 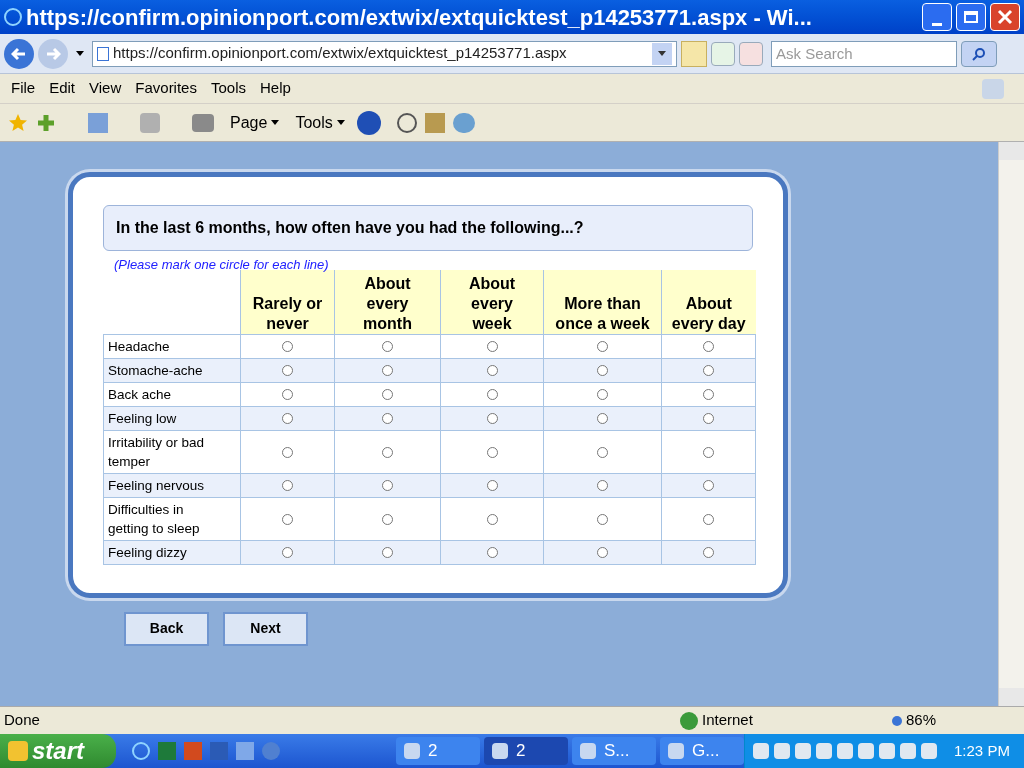 I want to click on clock: 1:23 PM, so click(x=982, y=750).